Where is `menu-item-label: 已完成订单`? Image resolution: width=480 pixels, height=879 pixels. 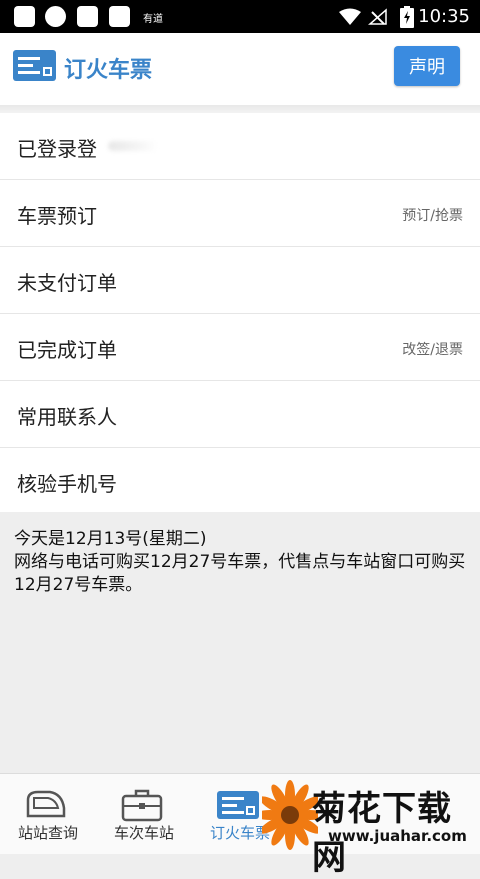 menu-item-label: 已完成订单 is located at coordinates (67, 350).